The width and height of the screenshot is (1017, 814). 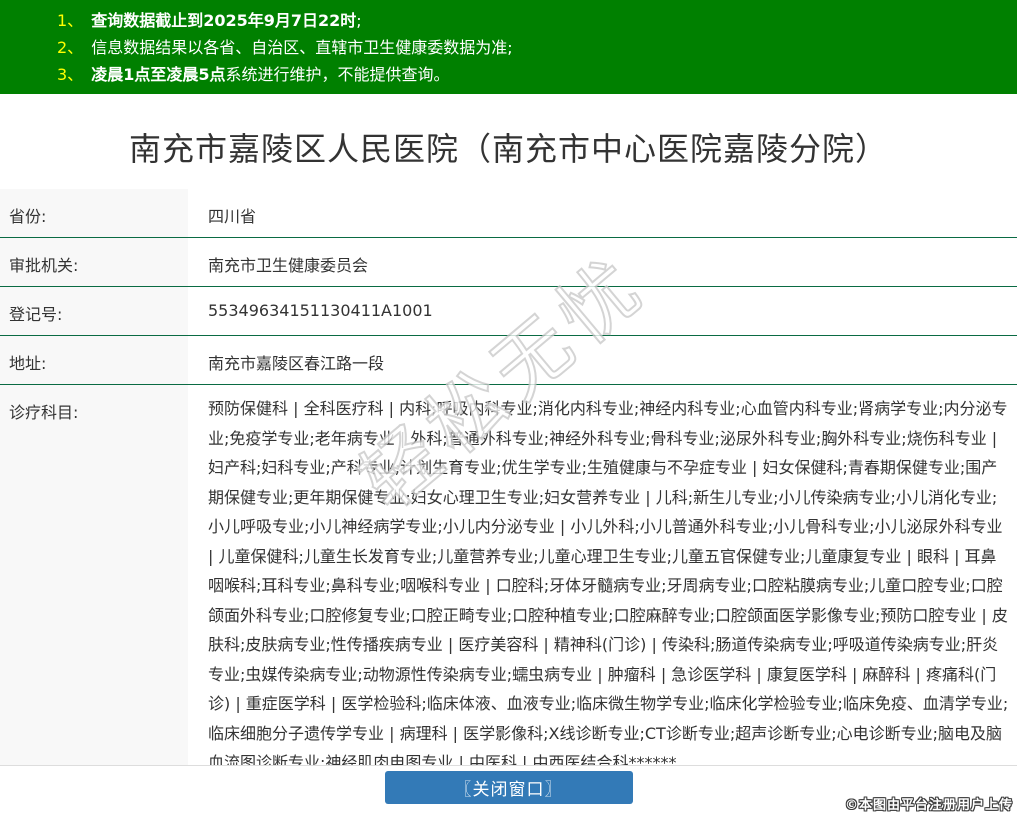 I want to click on table-row-registration-number: 登记号: 55349634151130411A1001, so click(x=508, y=311).